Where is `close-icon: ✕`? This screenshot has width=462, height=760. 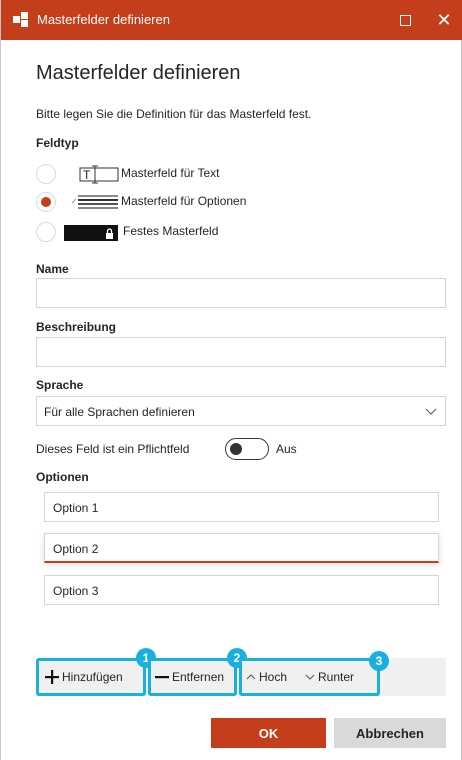 close-icon: ✕ is located at coordinates (444, 19).